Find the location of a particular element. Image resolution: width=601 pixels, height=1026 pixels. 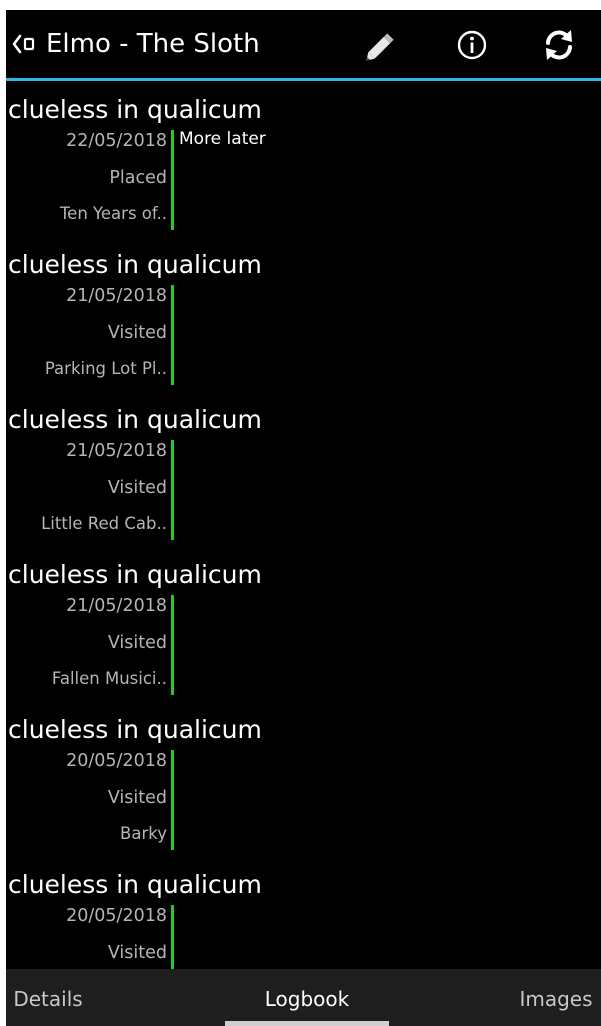

tab-images: Images is located at coordinates (556, 997).